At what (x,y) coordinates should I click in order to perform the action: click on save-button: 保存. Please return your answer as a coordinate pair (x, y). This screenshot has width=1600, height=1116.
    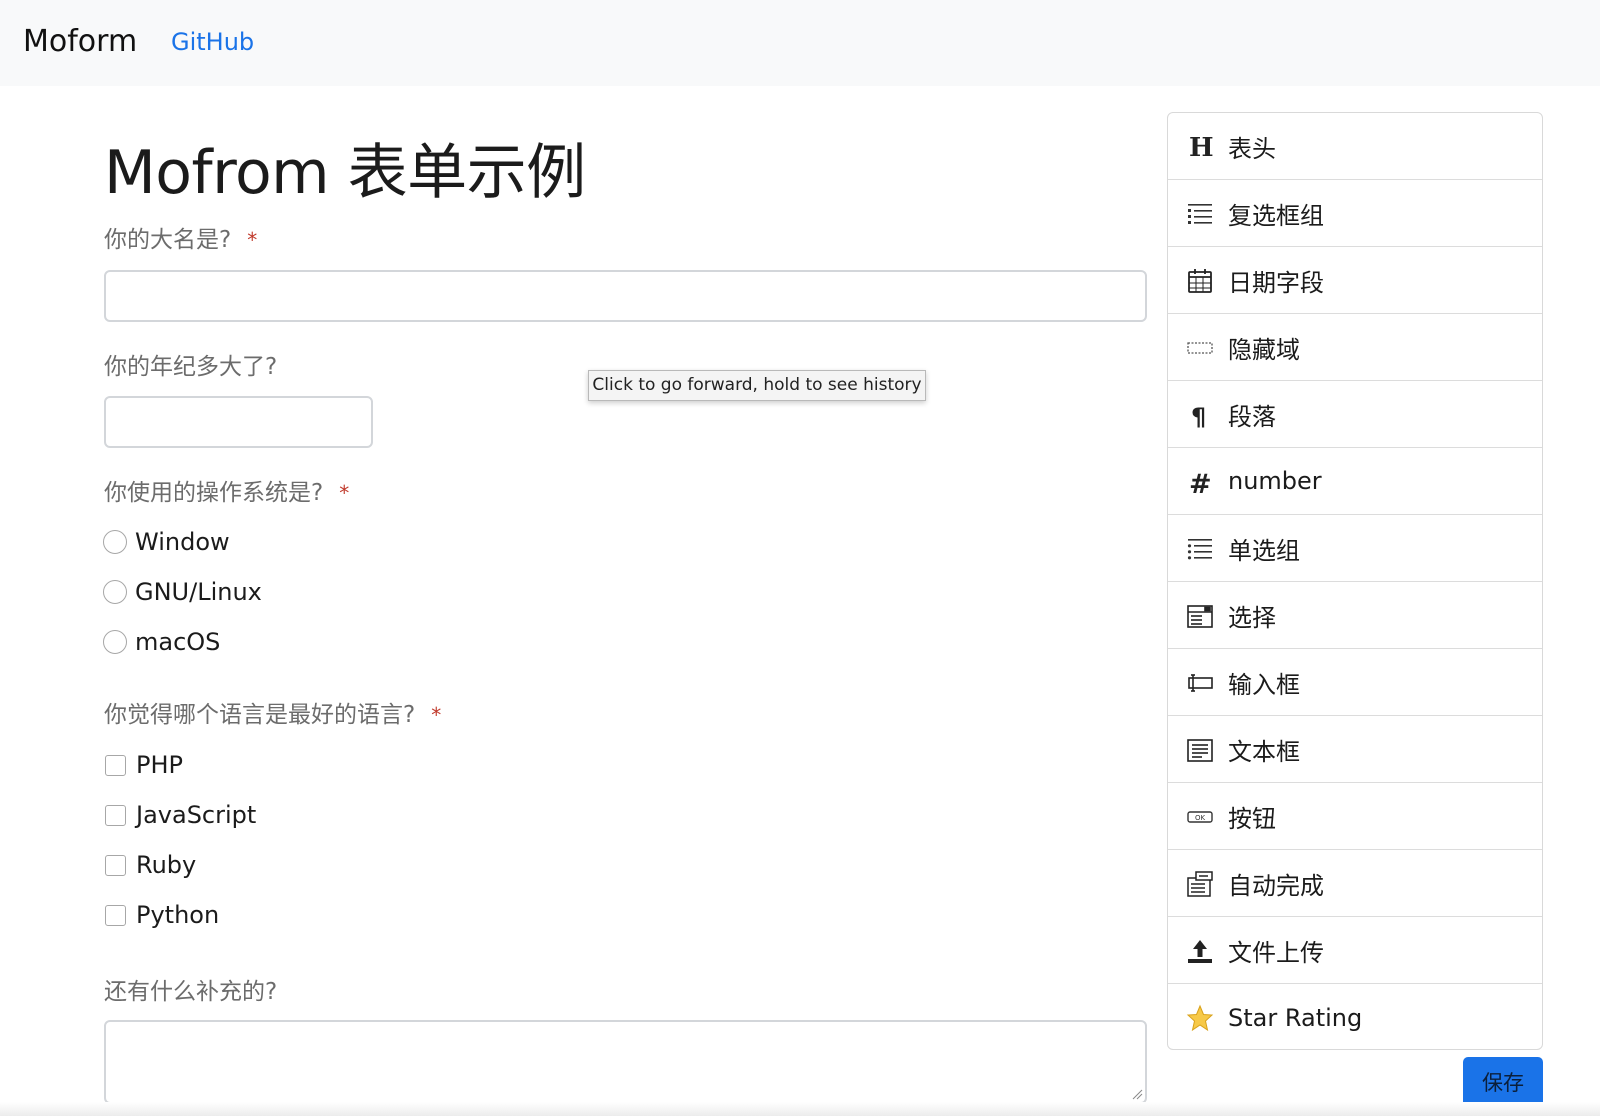
    Looking at the image, I should click on (1503, 1082).